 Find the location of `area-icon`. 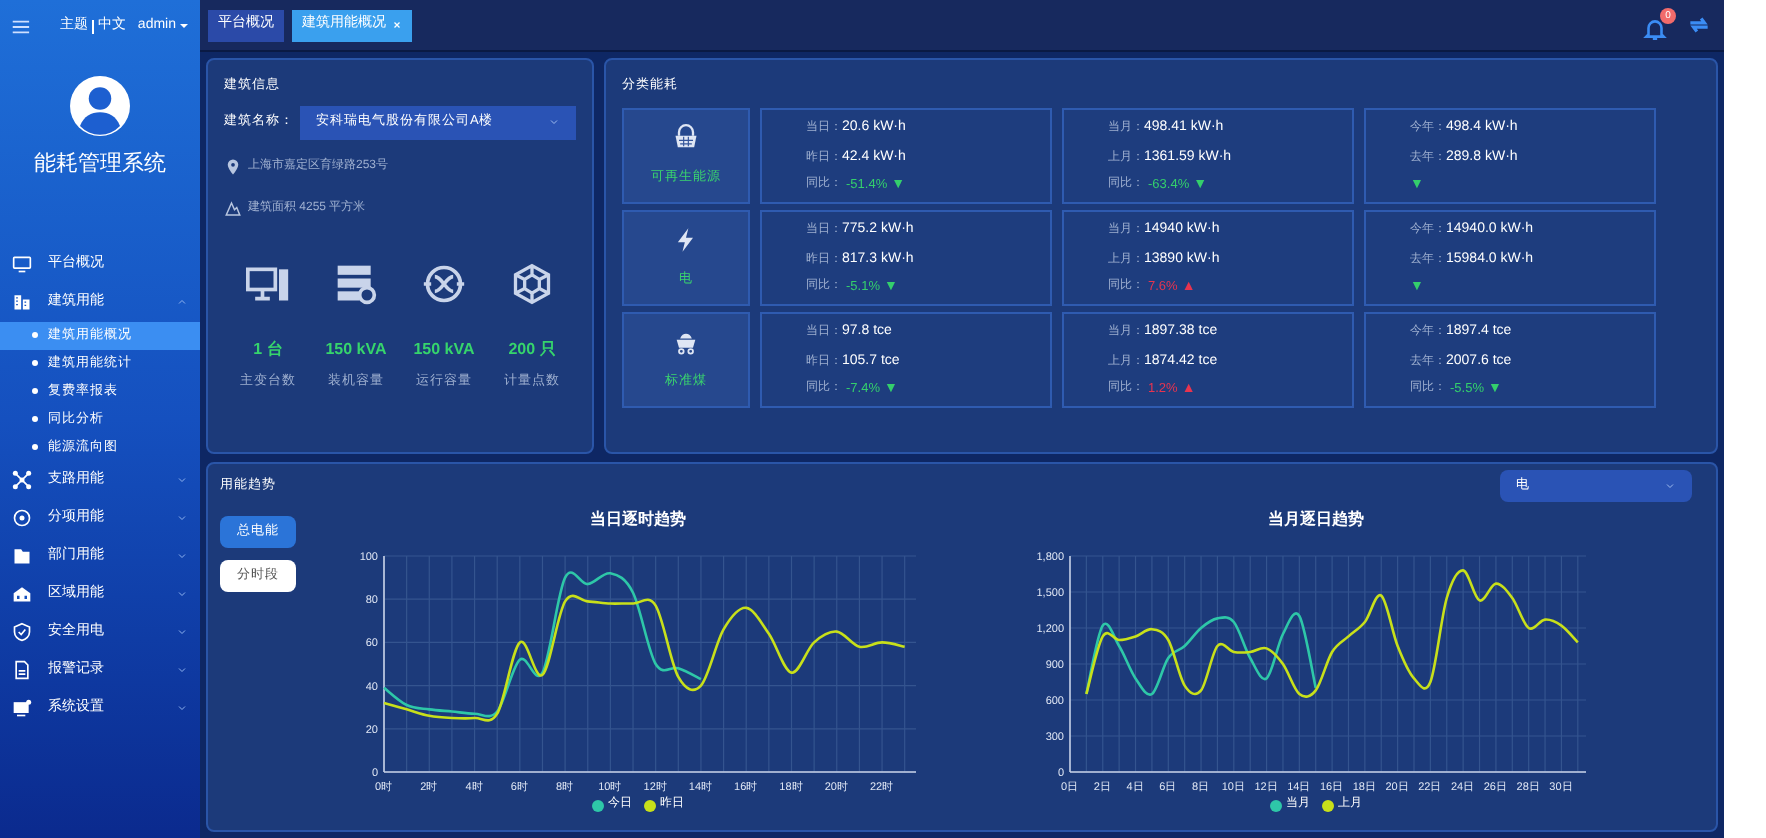

area-icon is located at coordinates (233, 208).